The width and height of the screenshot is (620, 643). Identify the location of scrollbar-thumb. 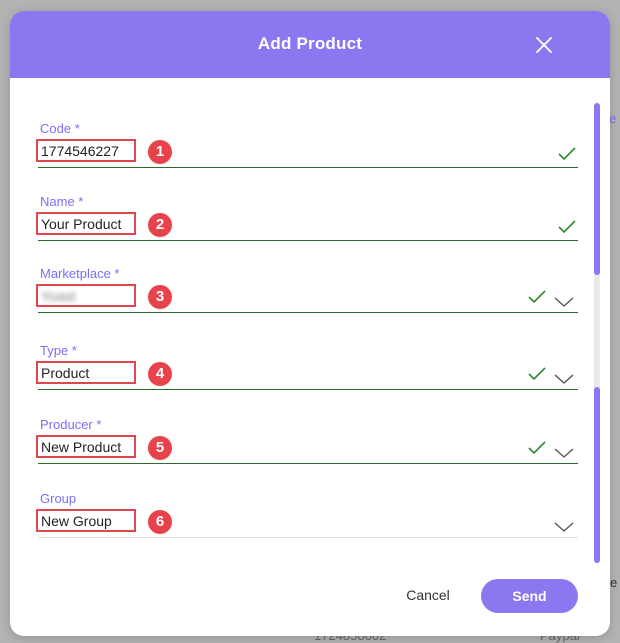
(597, 189).